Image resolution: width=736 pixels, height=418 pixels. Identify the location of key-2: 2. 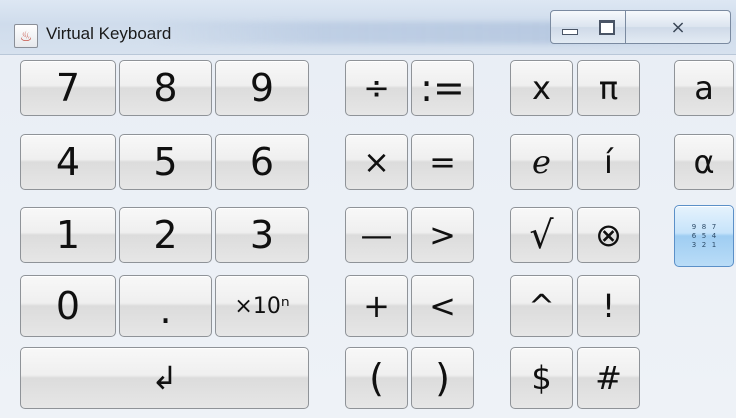
(165, 235).